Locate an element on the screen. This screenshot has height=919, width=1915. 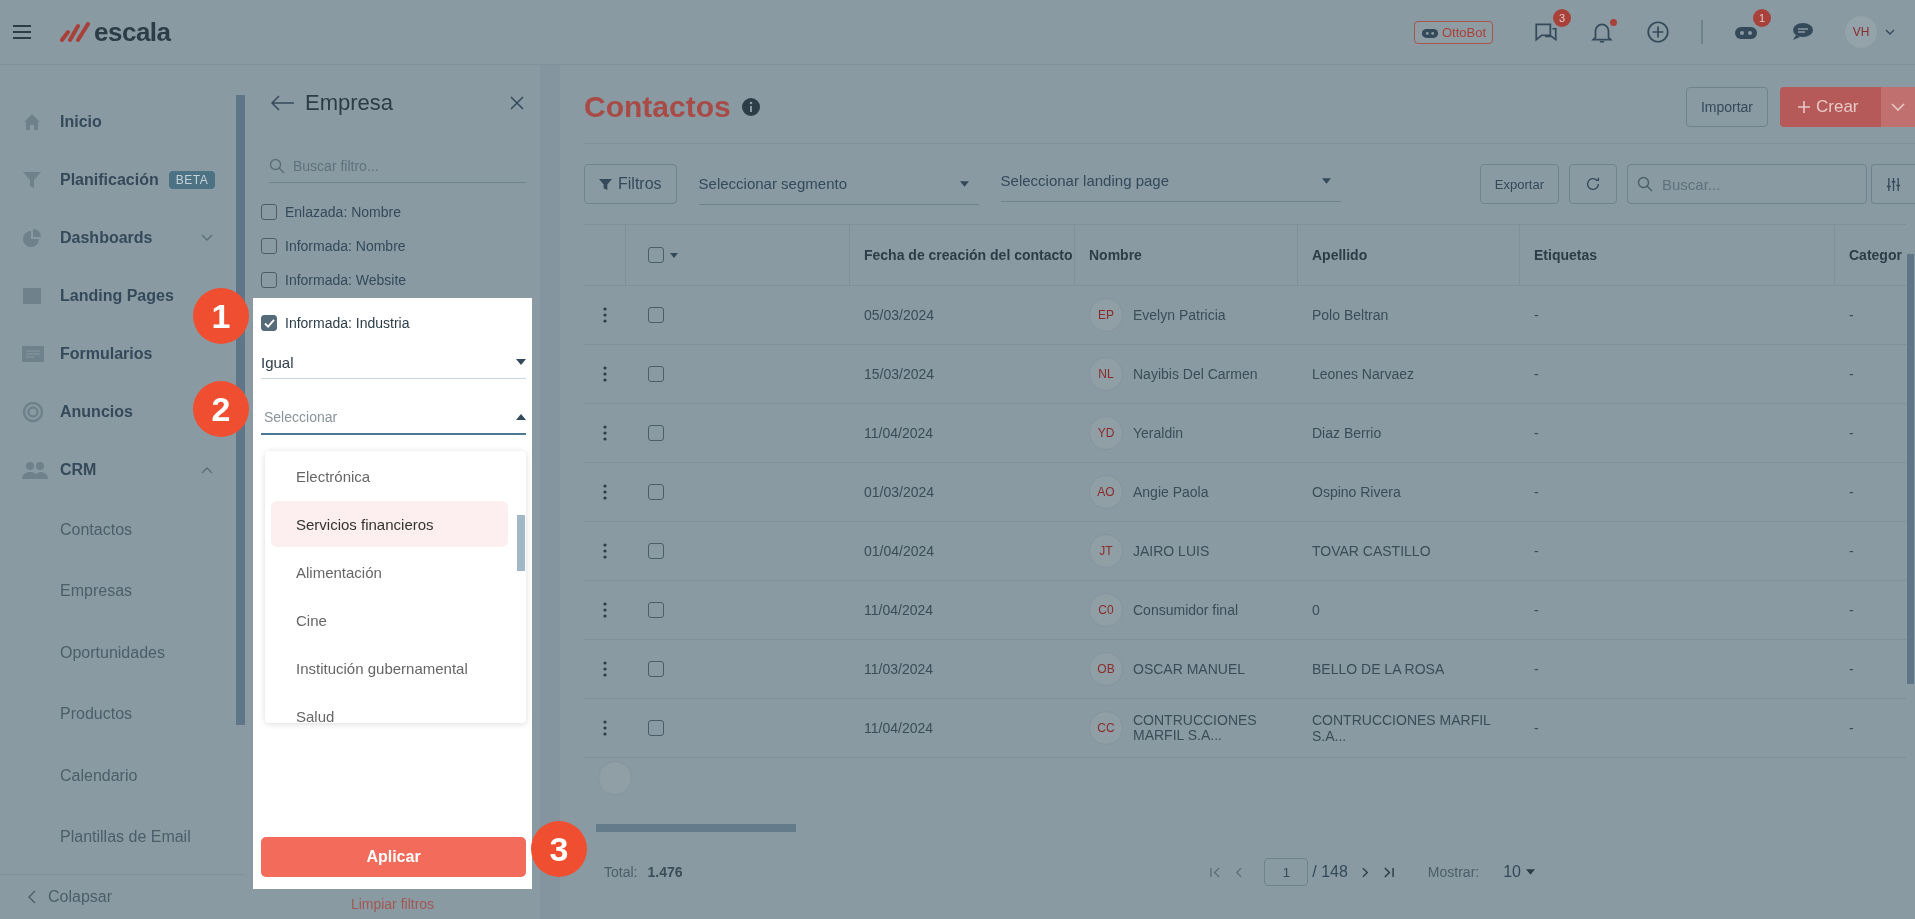
previous-page-icon is located at coordinates (1239, 872).